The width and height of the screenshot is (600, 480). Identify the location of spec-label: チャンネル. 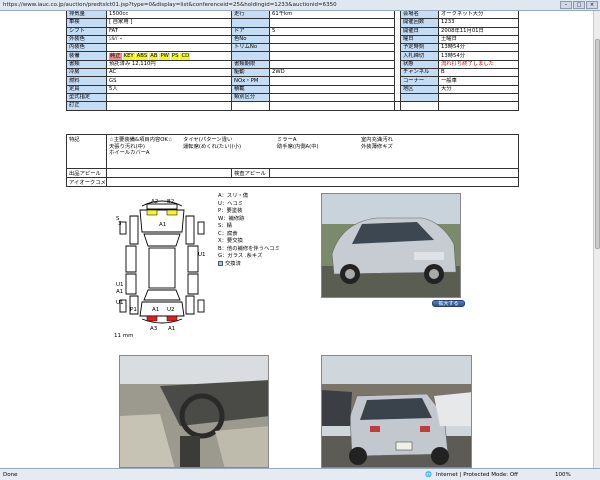
(419, 73).